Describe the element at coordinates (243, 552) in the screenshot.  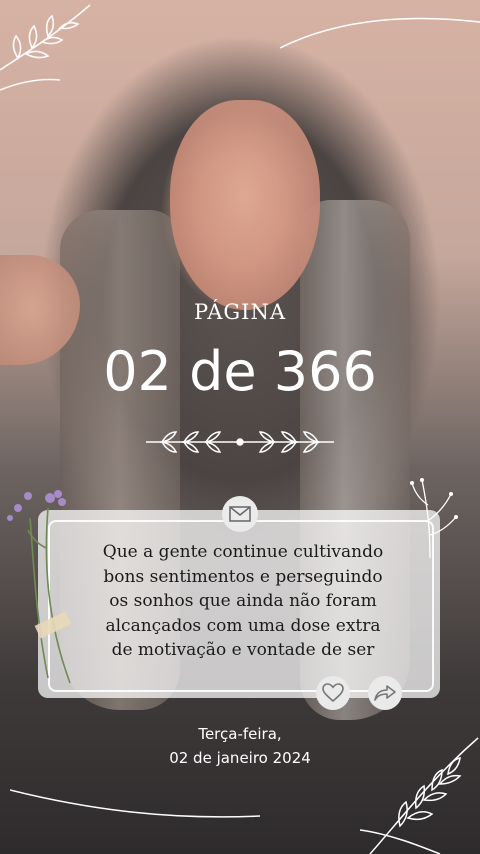
I see `quote-line: Que a gente continue cultivando` at that location.